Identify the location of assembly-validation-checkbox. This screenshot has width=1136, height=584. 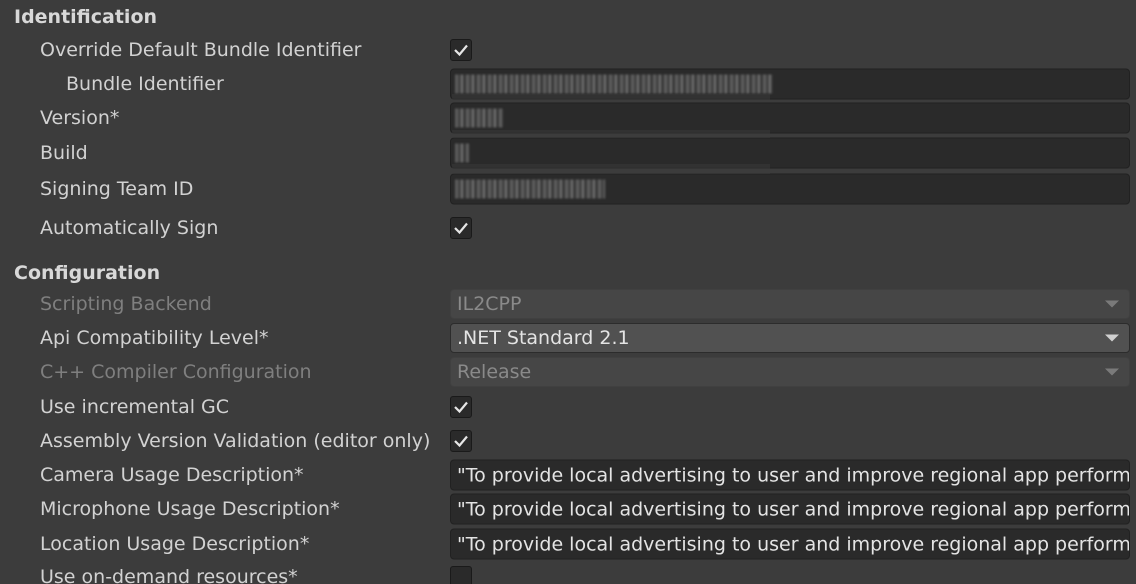
(461, 441).